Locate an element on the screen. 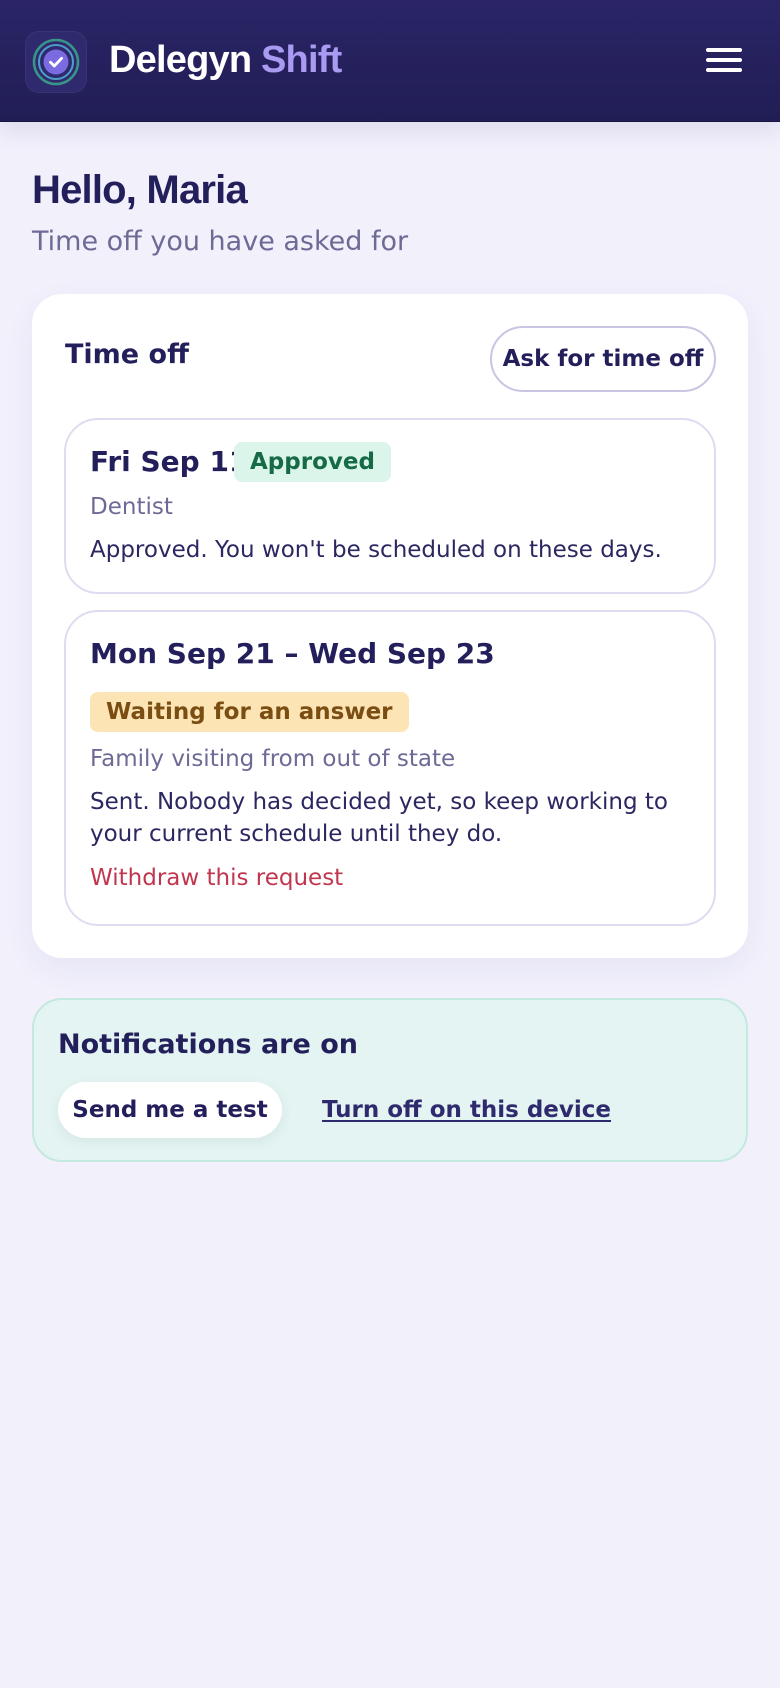 Image resolution: width=780 pixels, height=1688 pixels. app-logo is located at coordinates (56, 62).